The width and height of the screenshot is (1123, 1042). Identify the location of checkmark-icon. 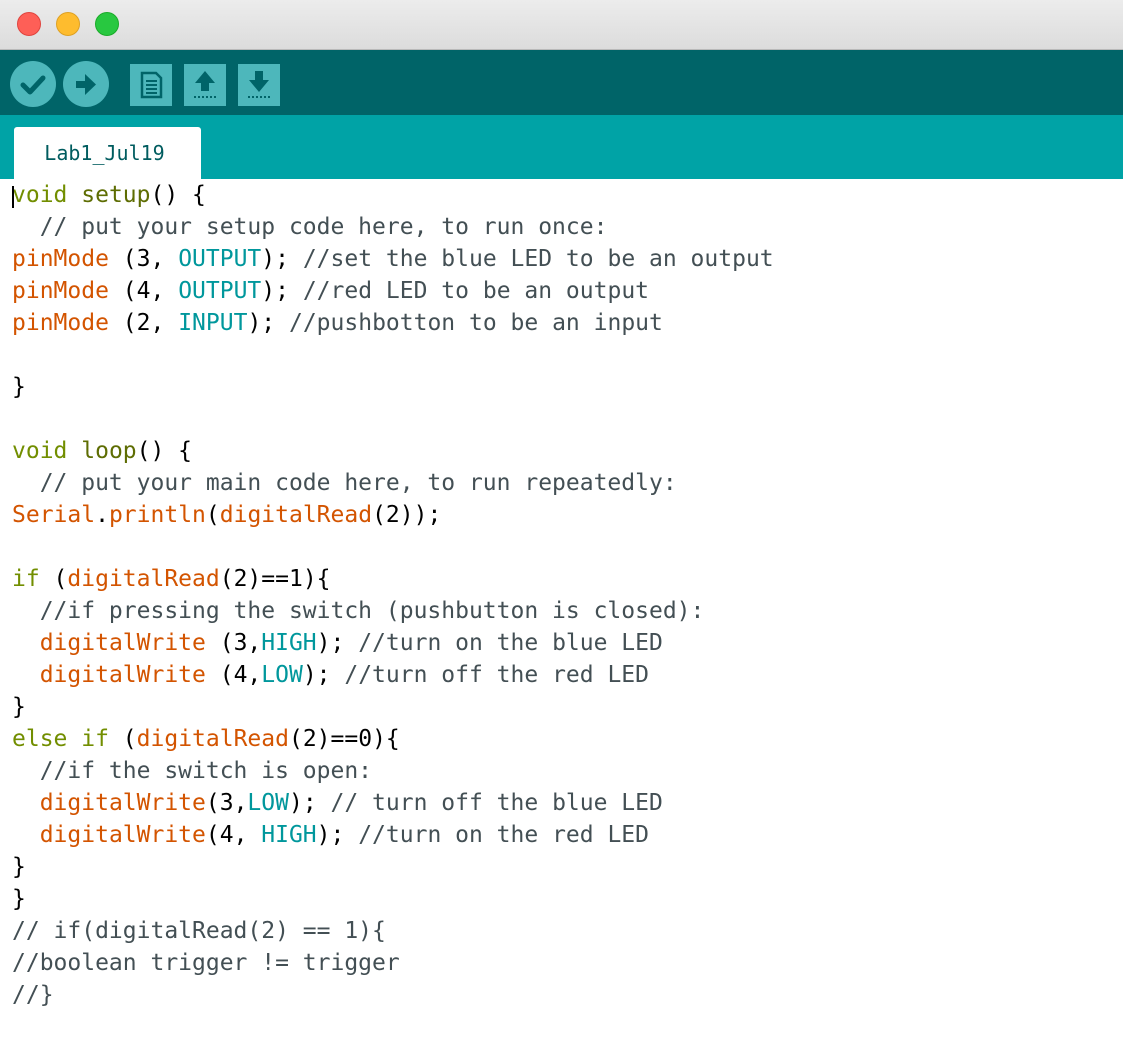
(33, 85).